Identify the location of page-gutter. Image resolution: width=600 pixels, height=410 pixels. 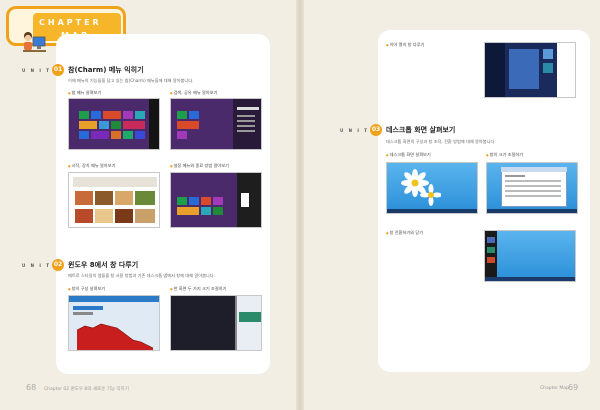
(300, 205).